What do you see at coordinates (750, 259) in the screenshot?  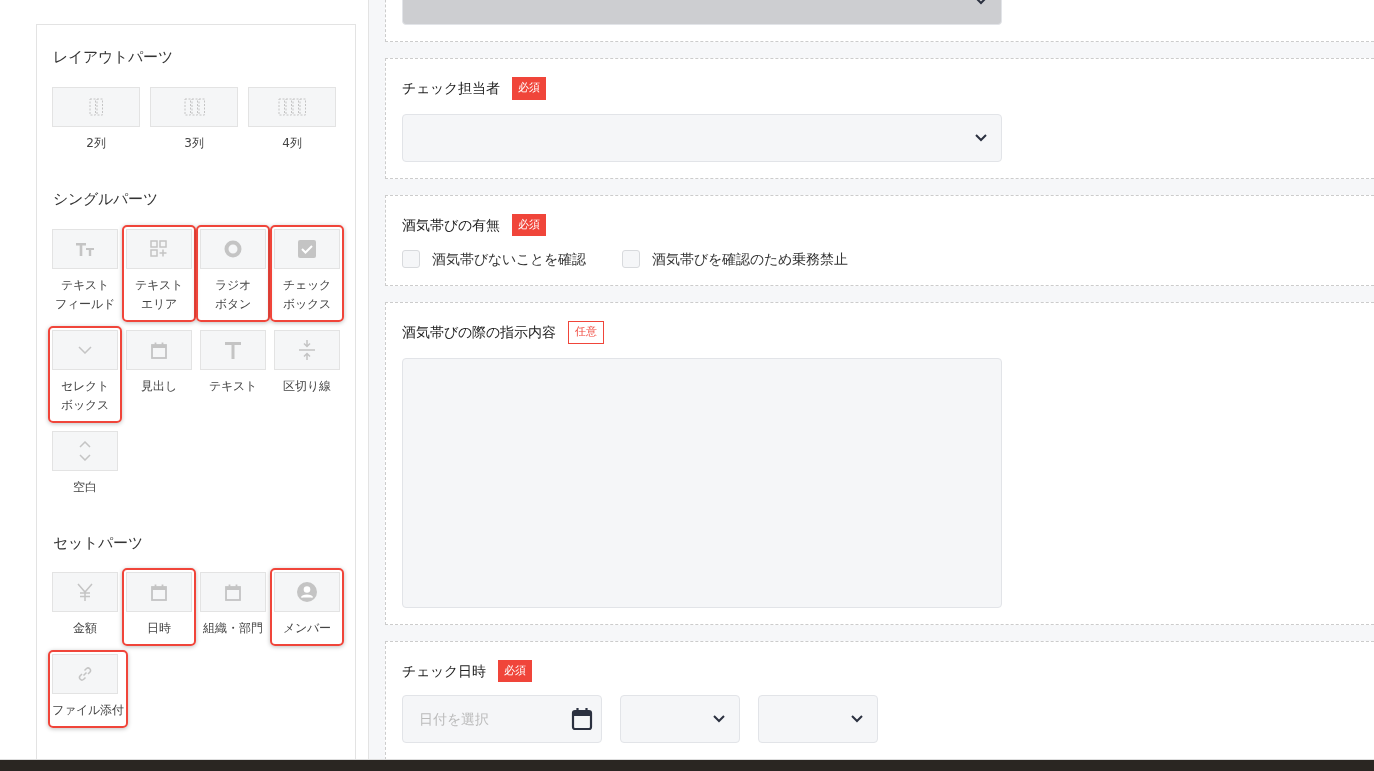 I see `checkbox-label: 酒気帯びを確認のため乗務禁止` at bounding box center [750, 259].